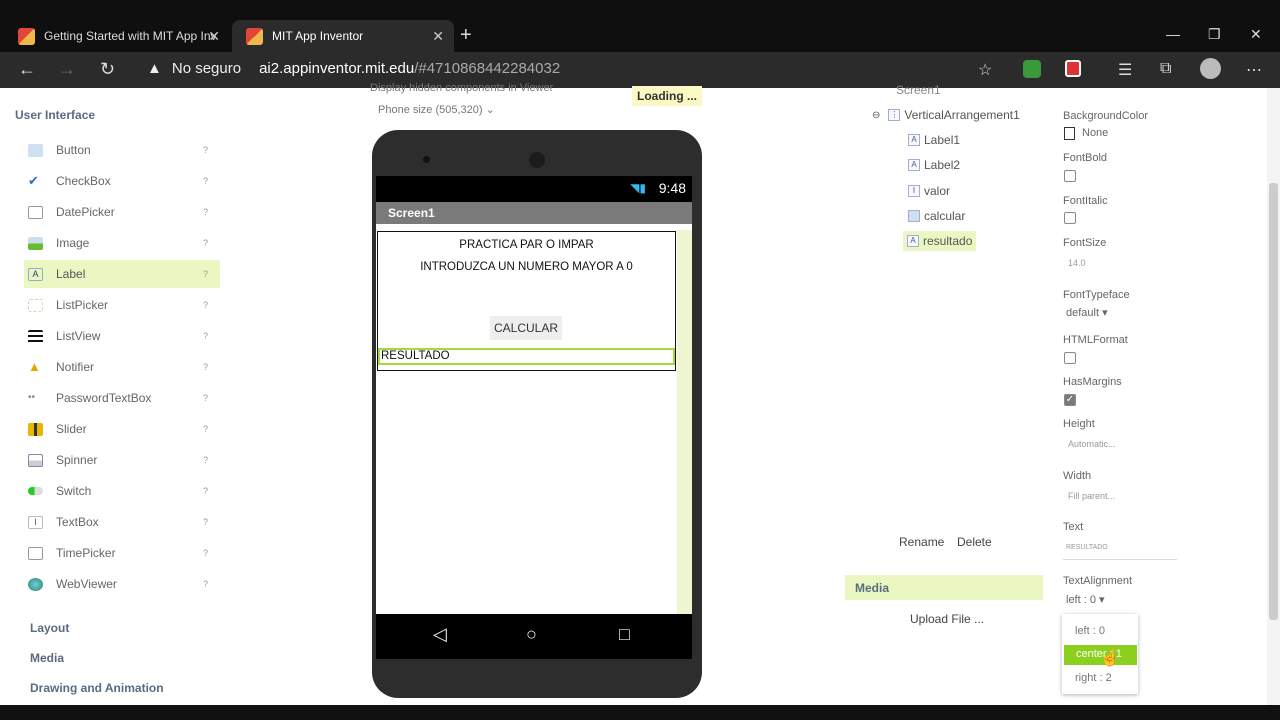  I want to click on palette-category-layout: Layout, so click(49, 628).